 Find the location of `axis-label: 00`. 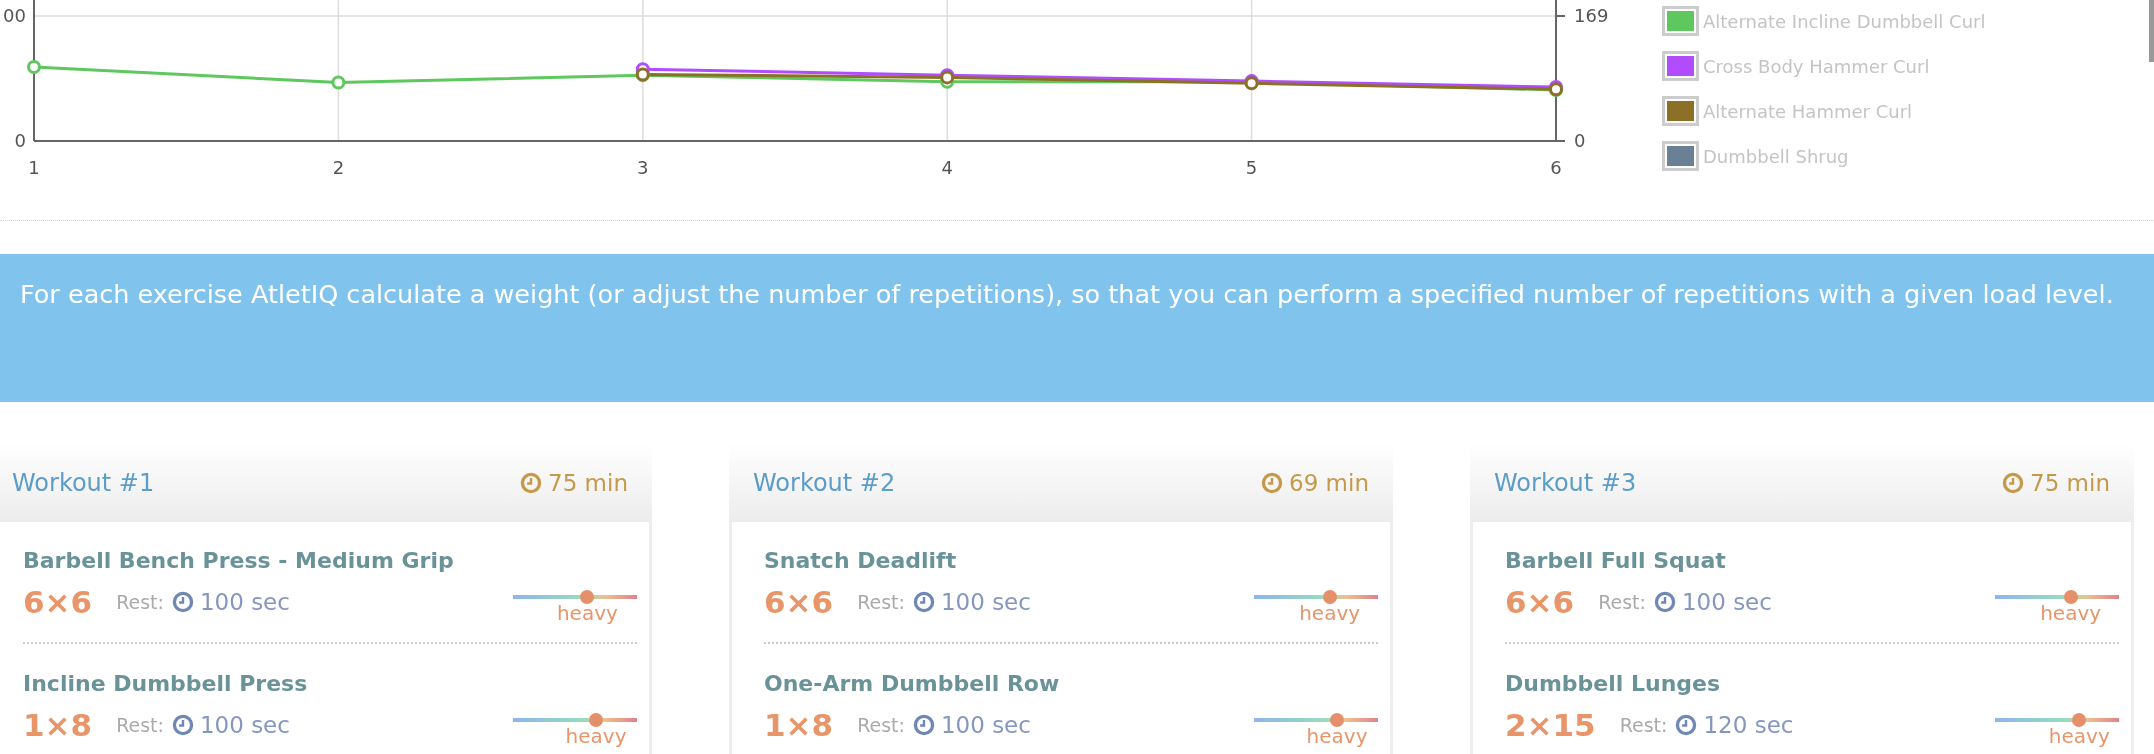

axis-label: 00 is located at coordinates (14, 15).